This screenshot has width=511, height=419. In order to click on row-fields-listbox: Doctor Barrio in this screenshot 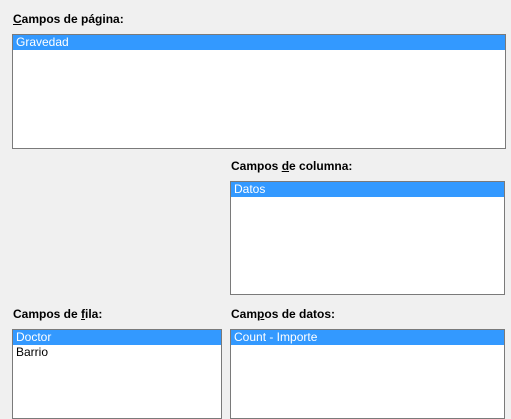, I will do `click(117, 374)`.